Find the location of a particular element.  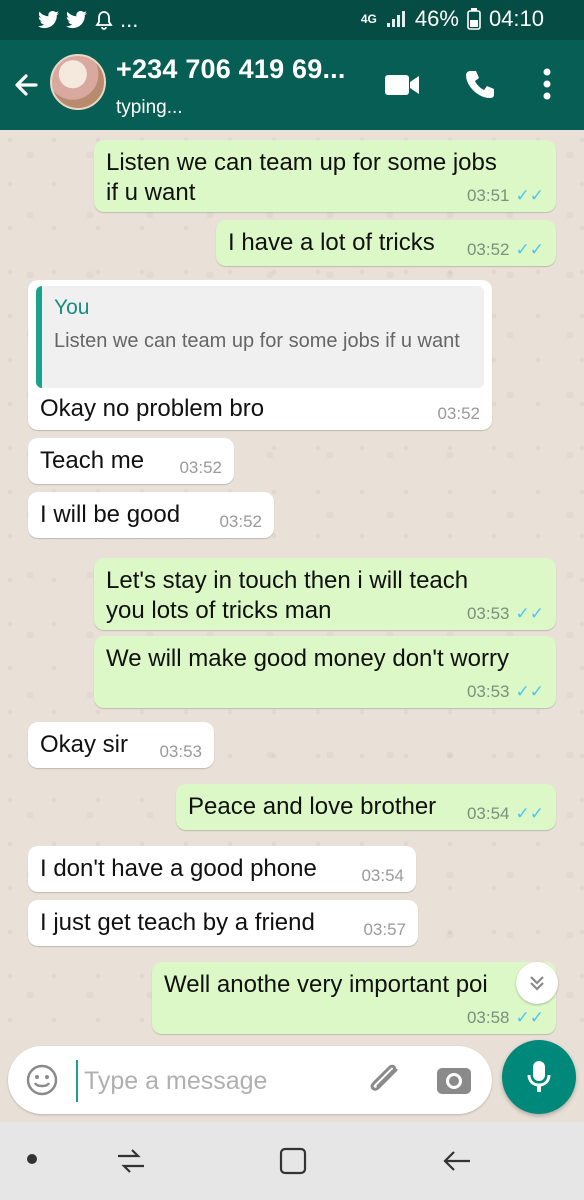

nav-dot-indicator is located at coordinates (32, 1159).